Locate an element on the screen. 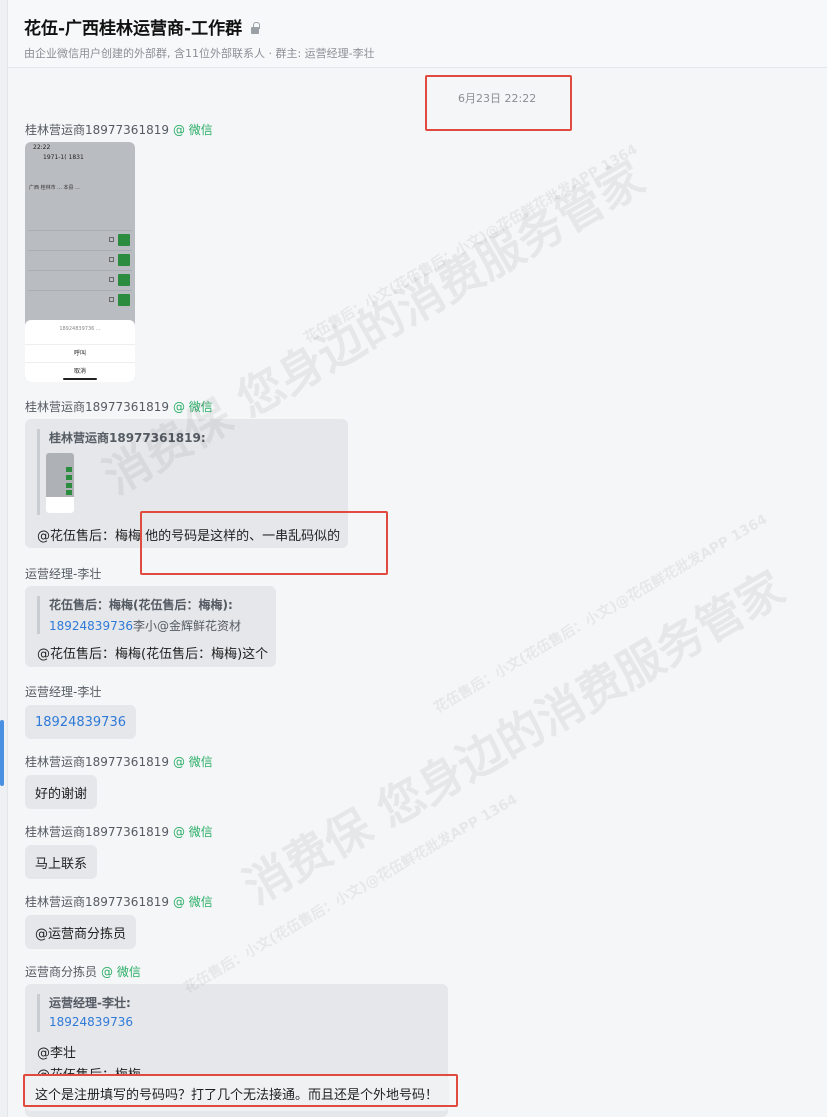 Image resolution: width=827 pixels, height=1117 pixels. phone-header: 1971-1( 1831 is located at coordinates (63, 157).